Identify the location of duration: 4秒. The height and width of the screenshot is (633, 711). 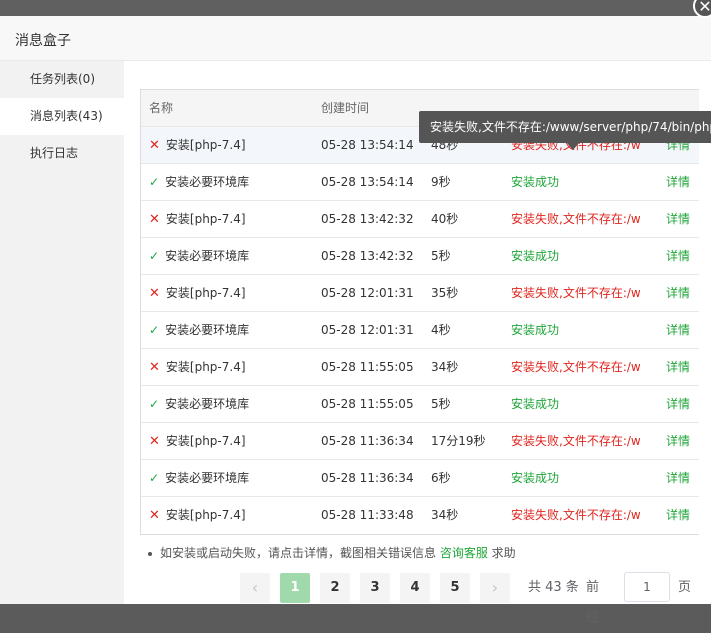
(441, 330).